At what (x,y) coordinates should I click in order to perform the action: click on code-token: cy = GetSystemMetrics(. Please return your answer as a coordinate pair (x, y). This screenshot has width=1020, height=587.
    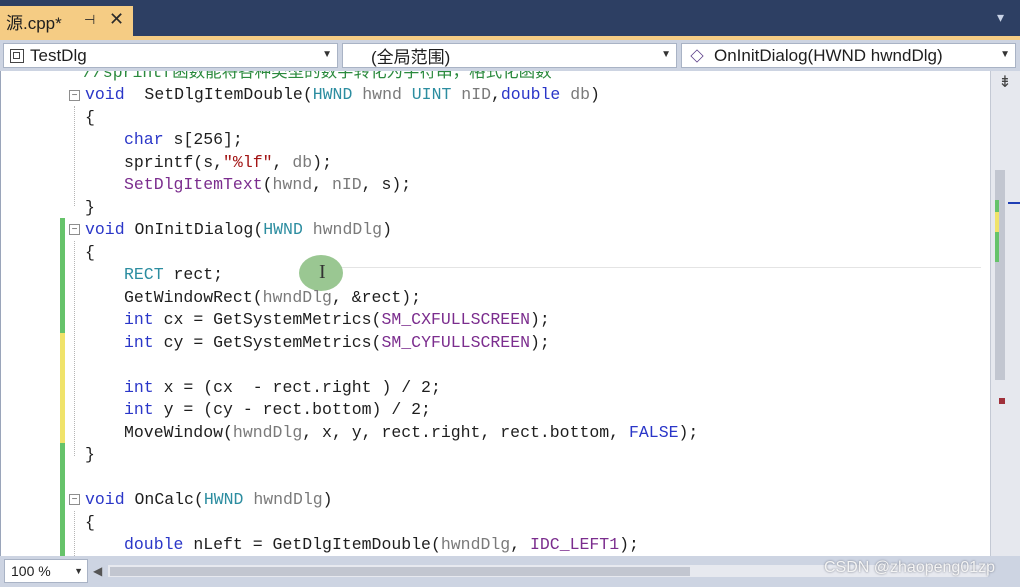
    Looking at the image, I should click on (267, 342).